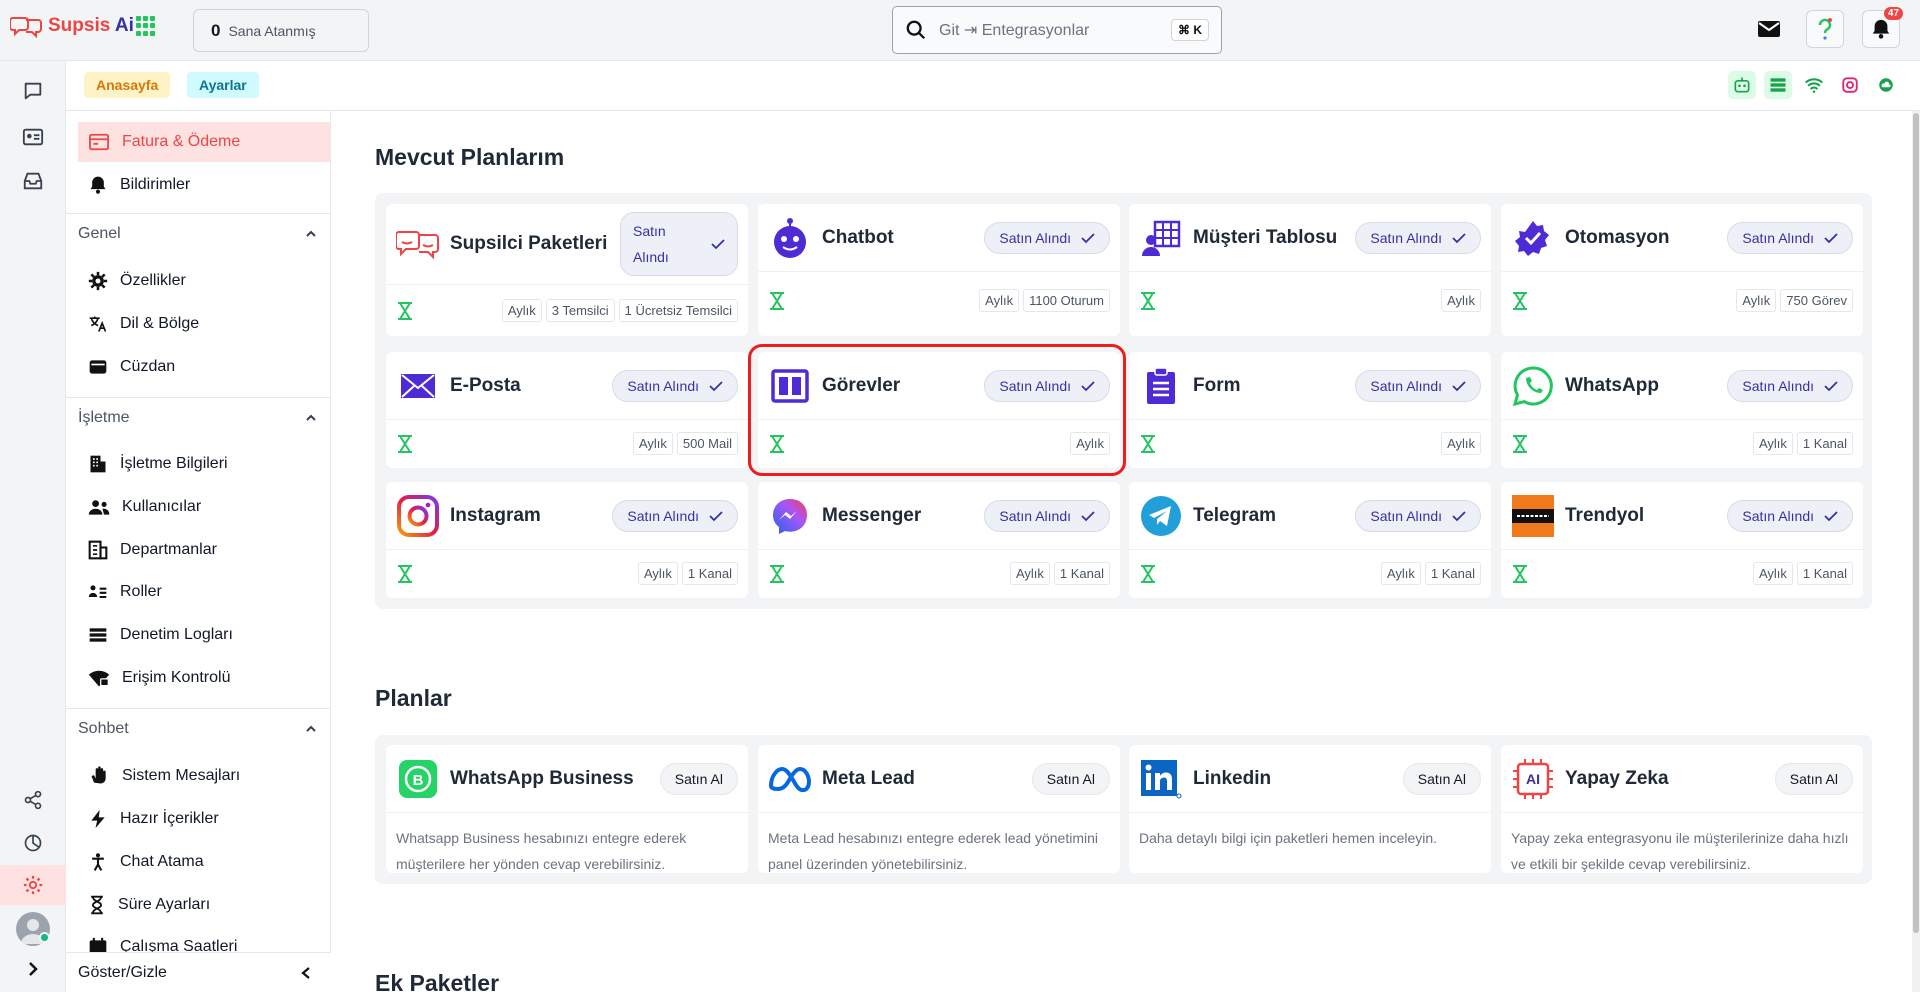 The image size is (1920, 992). What do you see at coordinates (1772, 443) in the screenshot?
I see `plan-tag: Aylık` at bounding box center [1772, 443].